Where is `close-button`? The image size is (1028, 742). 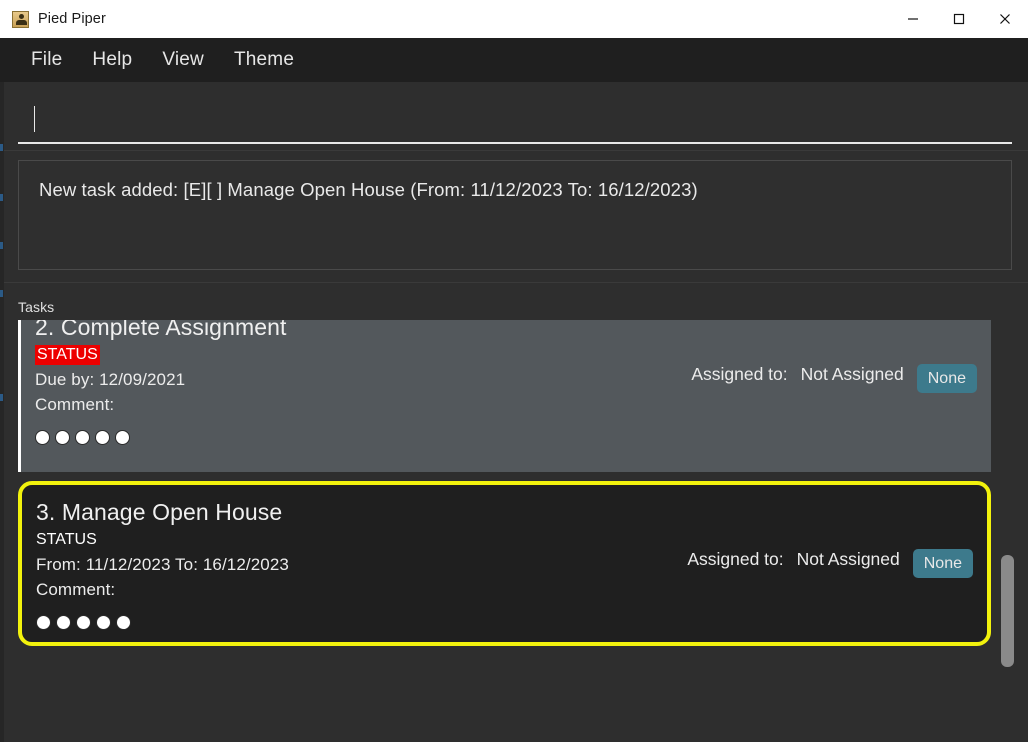
close-button is located at coordinates (1005, 19).